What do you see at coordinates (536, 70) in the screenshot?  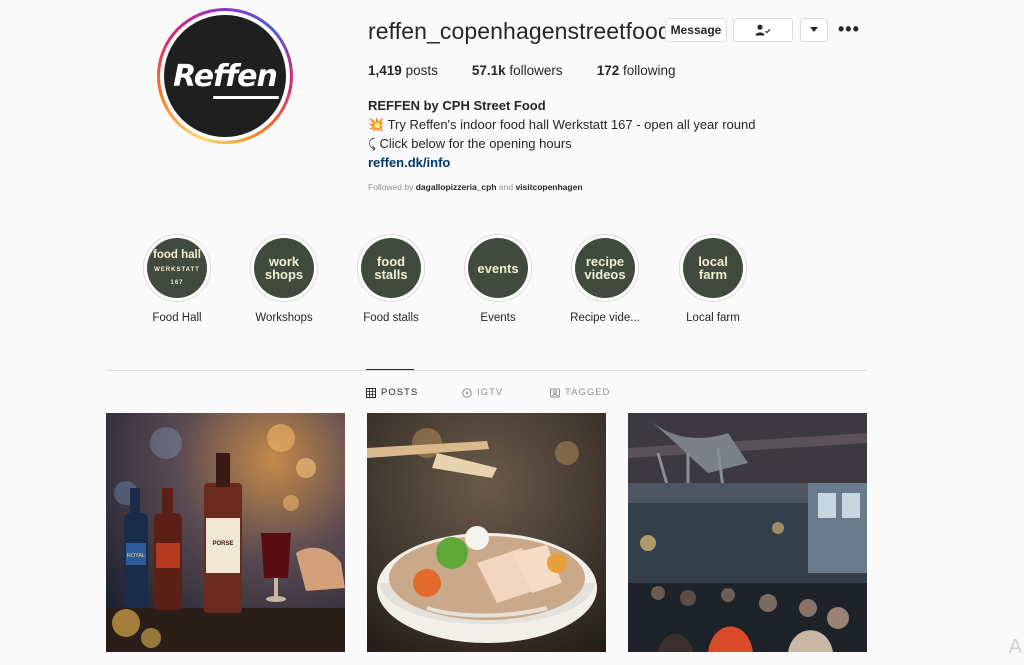 I see `followers-label: followers` at bounding box center [536, 70].